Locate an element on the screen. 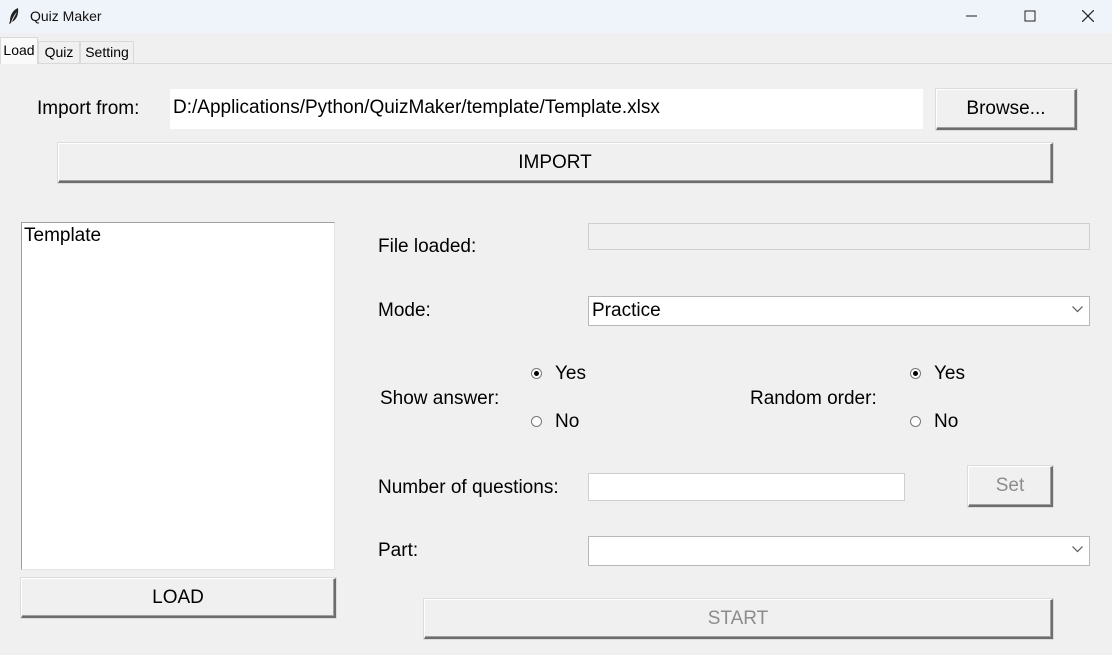  start-button: START is located at coordinates (738, 619).